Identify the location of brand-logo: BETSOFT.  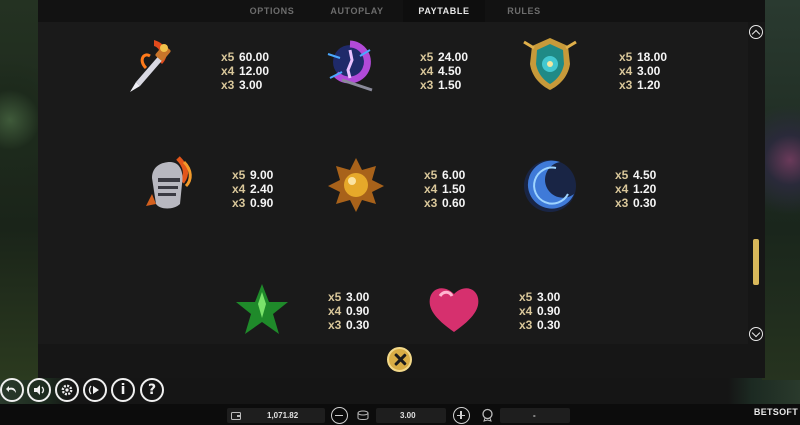
(775, 412).